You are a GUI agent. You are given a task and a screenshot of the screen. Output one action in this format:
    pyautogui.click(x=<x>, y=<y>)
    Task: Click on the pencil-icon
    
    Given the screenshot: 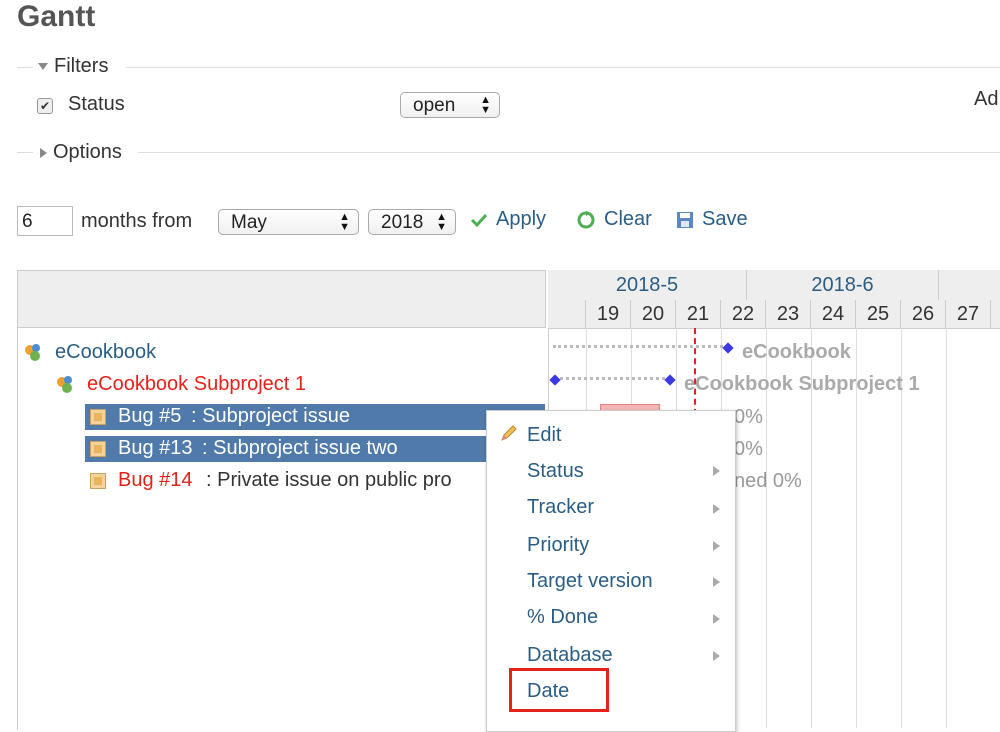 What is the action you would take?
    pyautogui.click(x=509, y=433)
    